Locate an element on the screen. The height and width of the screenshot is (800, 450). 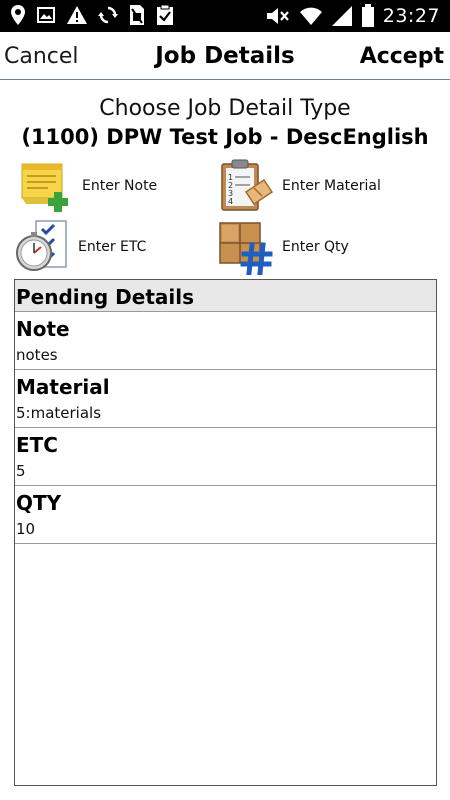
enter-note-label: Enter Note is located at coordinates (120, 186).